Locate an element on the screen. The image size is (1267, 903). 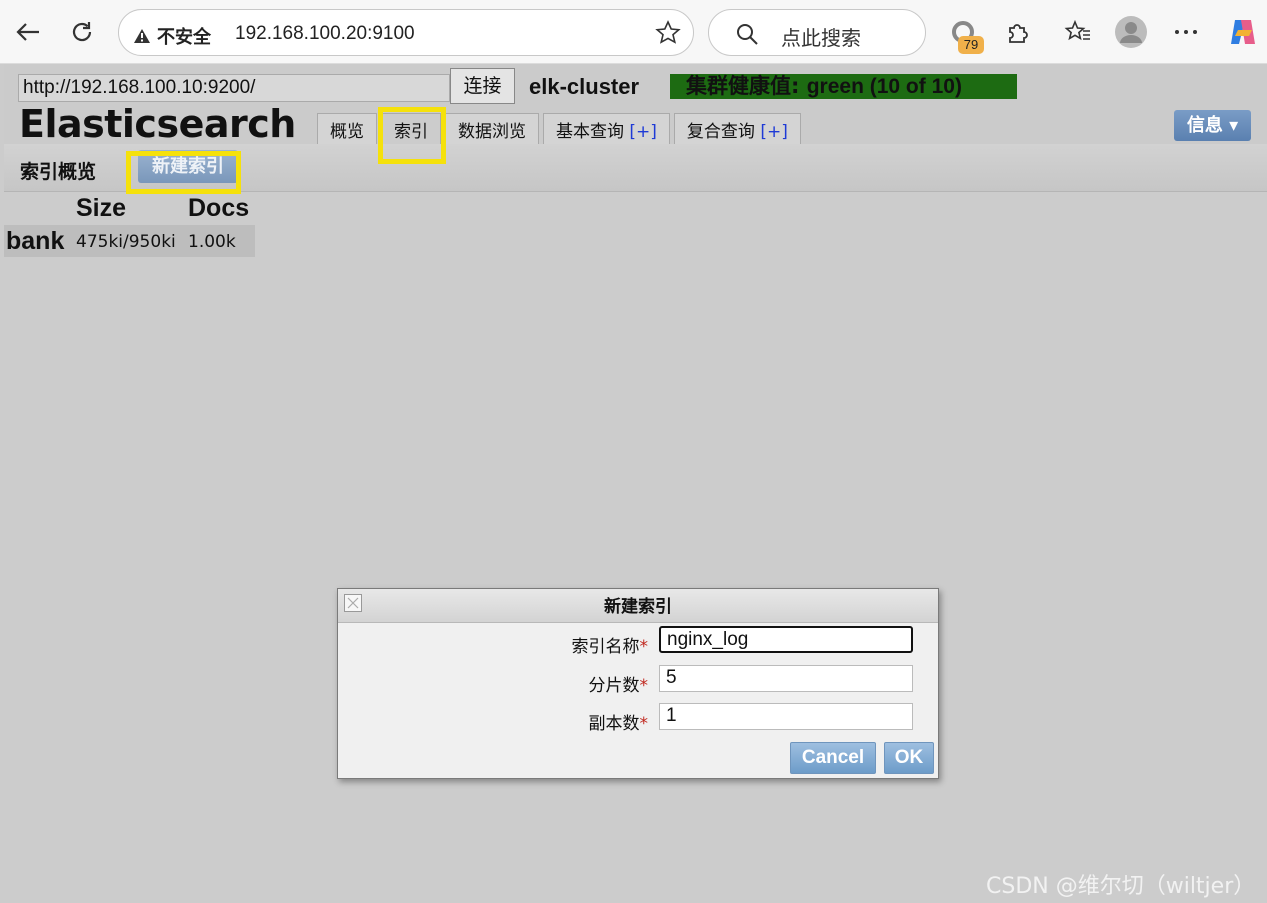
info-menu-button: 信息 ▾ is located at coordinates (1212, 125).